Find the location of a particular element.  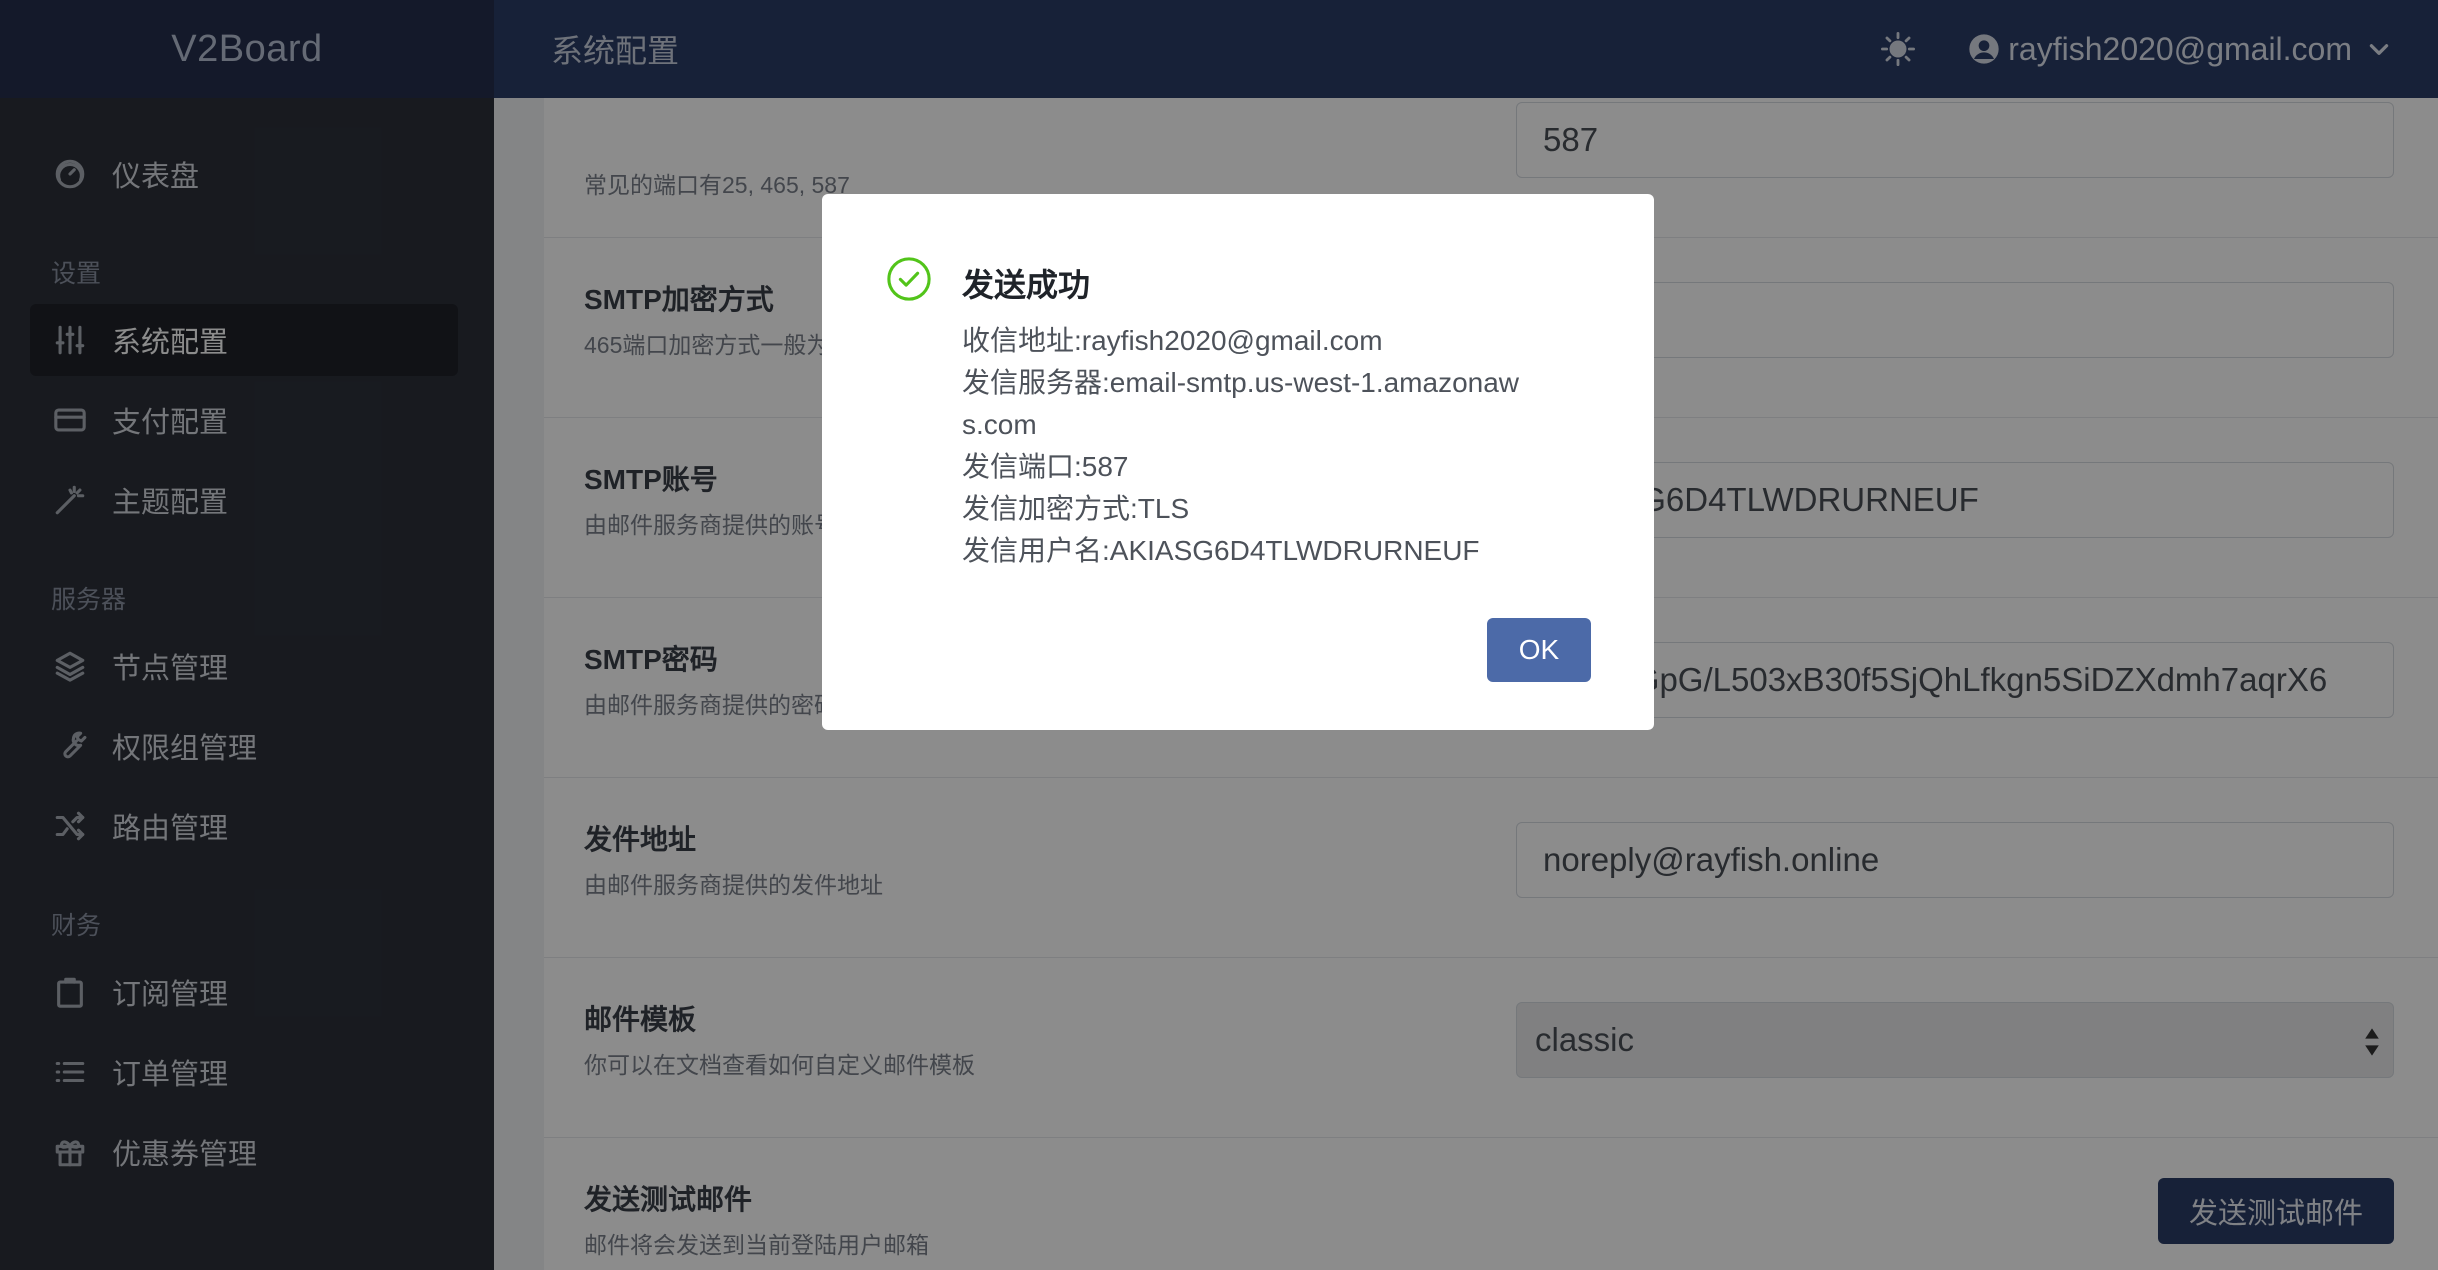

dialog-line-server: 发信服务器:email-smtp.us-west-1.amazonaws.com is located at coordinates (1241, 403).